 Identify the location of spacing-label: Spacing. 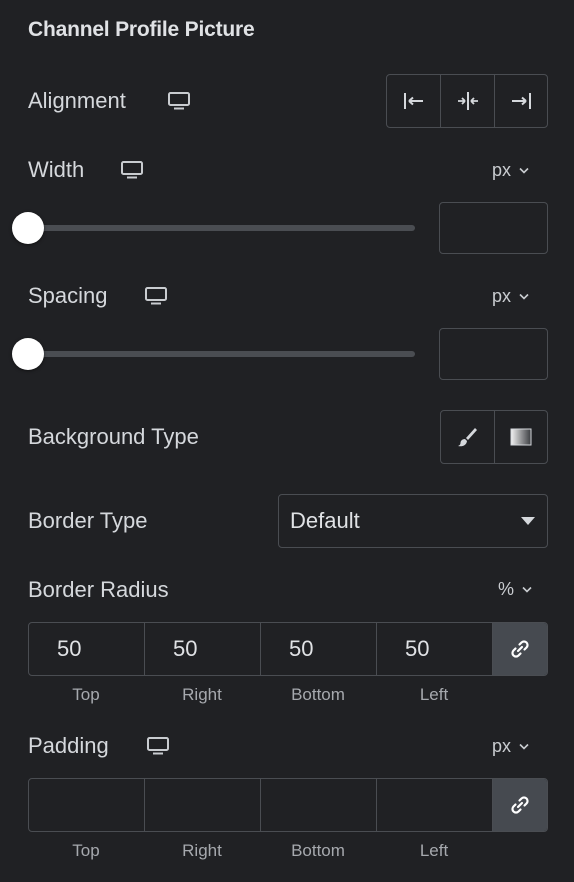
(68, 295).